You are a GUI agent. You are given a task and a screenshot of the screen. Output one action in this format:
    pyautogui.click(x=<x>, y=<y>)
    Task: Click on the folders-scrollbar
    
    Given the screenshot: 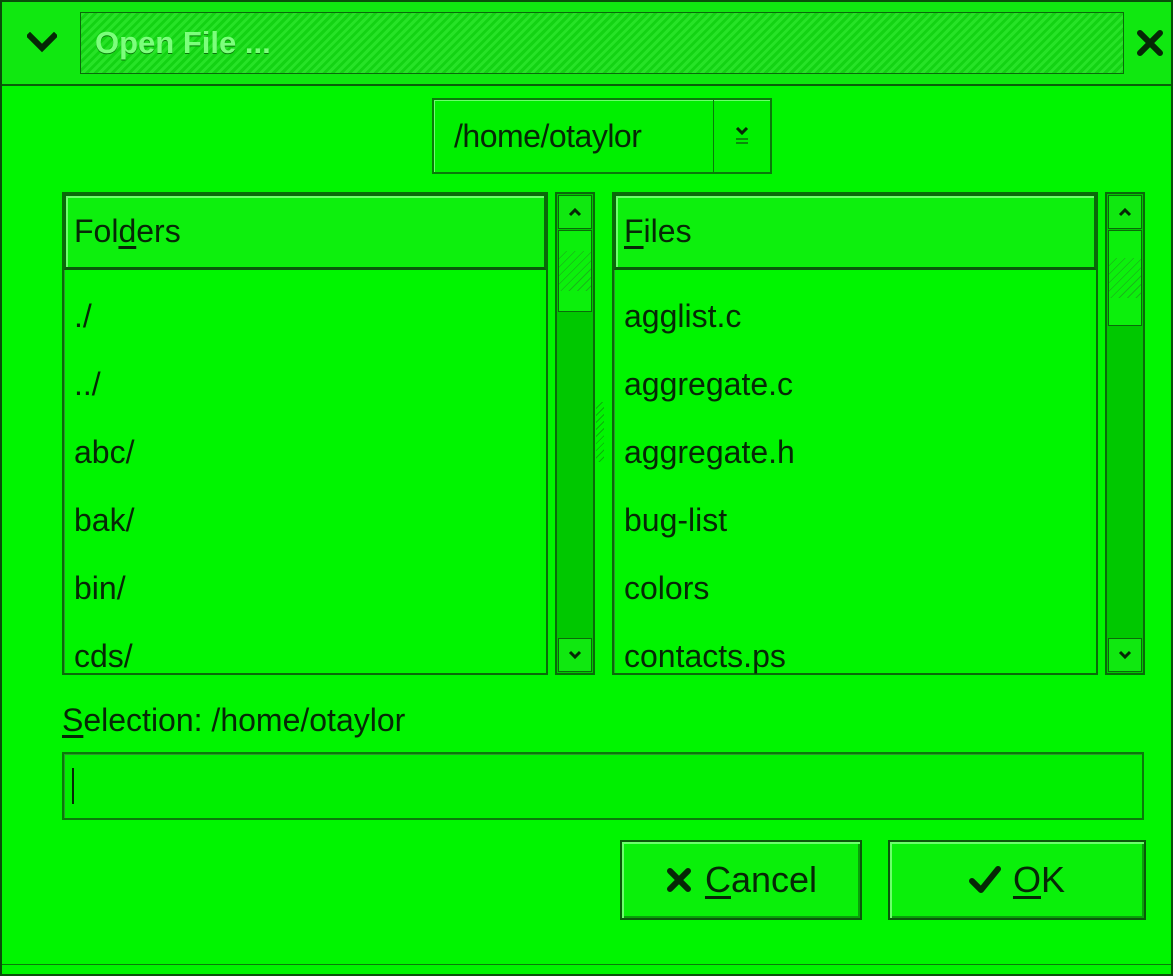 What is the action you would take?
    pyautogui.click(x=575, y=433)
    